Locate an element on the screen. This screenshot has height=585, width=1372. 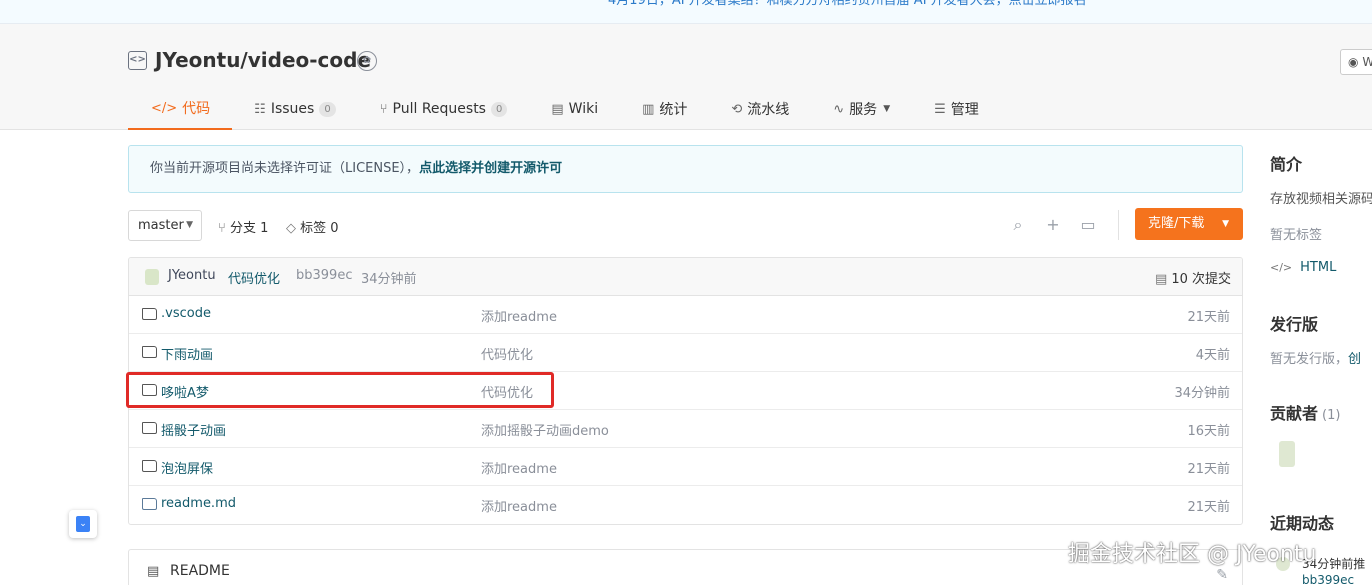
commit-count-link: ▤ 10 次提交 is located at coordinates (1193, 277).